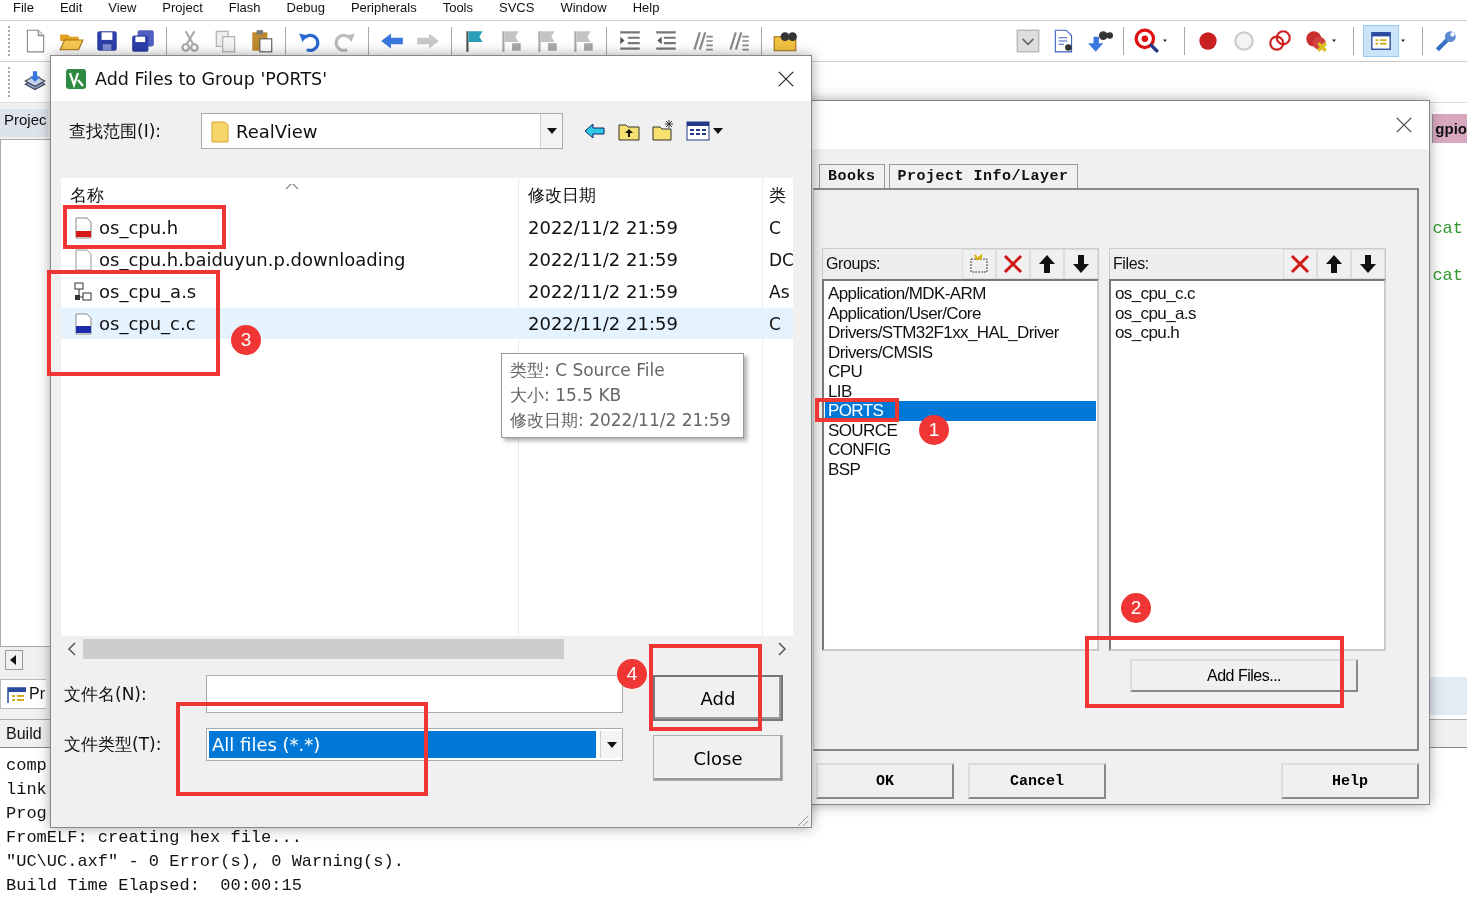 The width and height of the screenshot is (1467, 918). Describe the element at coordinates (147, 323) in the screenshot. I see `file-name: os_cpu_c.c` at that location.